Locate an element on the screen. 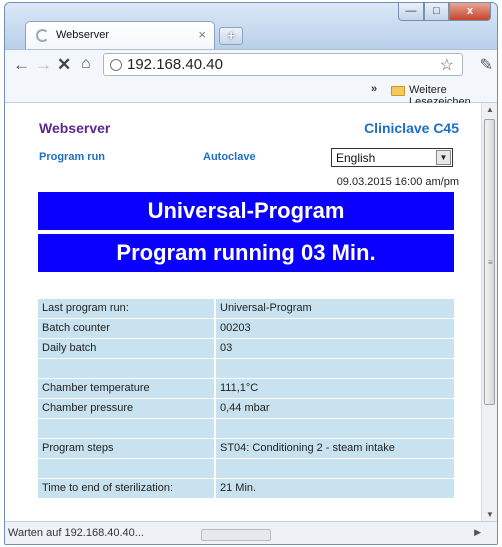  table-row: Time to end of sterilization: 21 Min. is located at coordinates (246, 488).